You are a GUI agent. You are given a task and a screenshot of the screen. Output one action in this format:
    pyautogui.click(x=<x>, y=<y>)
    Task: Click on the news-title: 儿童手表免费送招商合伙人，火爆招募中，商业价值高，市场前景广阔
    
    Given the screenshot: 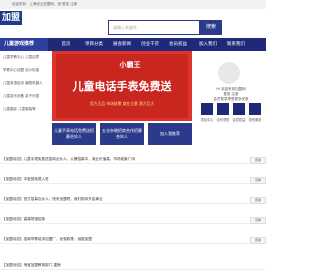 What is the action you would take?
    pyautogui.click(x=79, y=159)
    